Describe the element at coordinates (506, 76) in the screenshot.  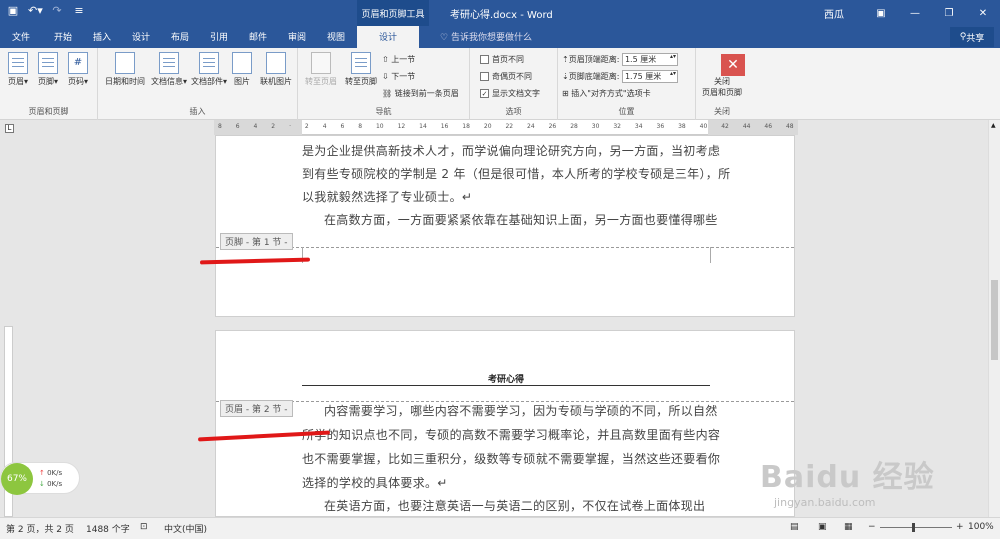
I see `odd-even-checkbox: 奇偶页不同` at that location.